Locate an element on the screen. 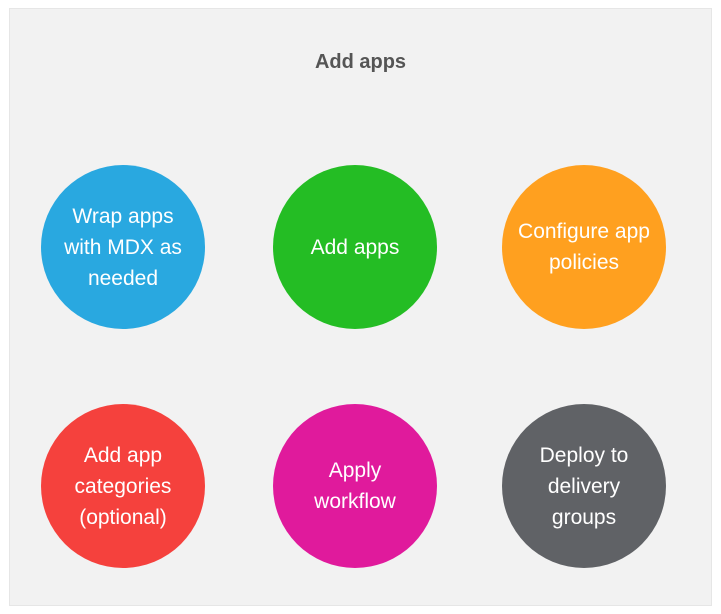 Image resolution: width=721 pixels, height=614 pixels. step-label: Deploy to delivery groups is located at coordinates (584, 486).